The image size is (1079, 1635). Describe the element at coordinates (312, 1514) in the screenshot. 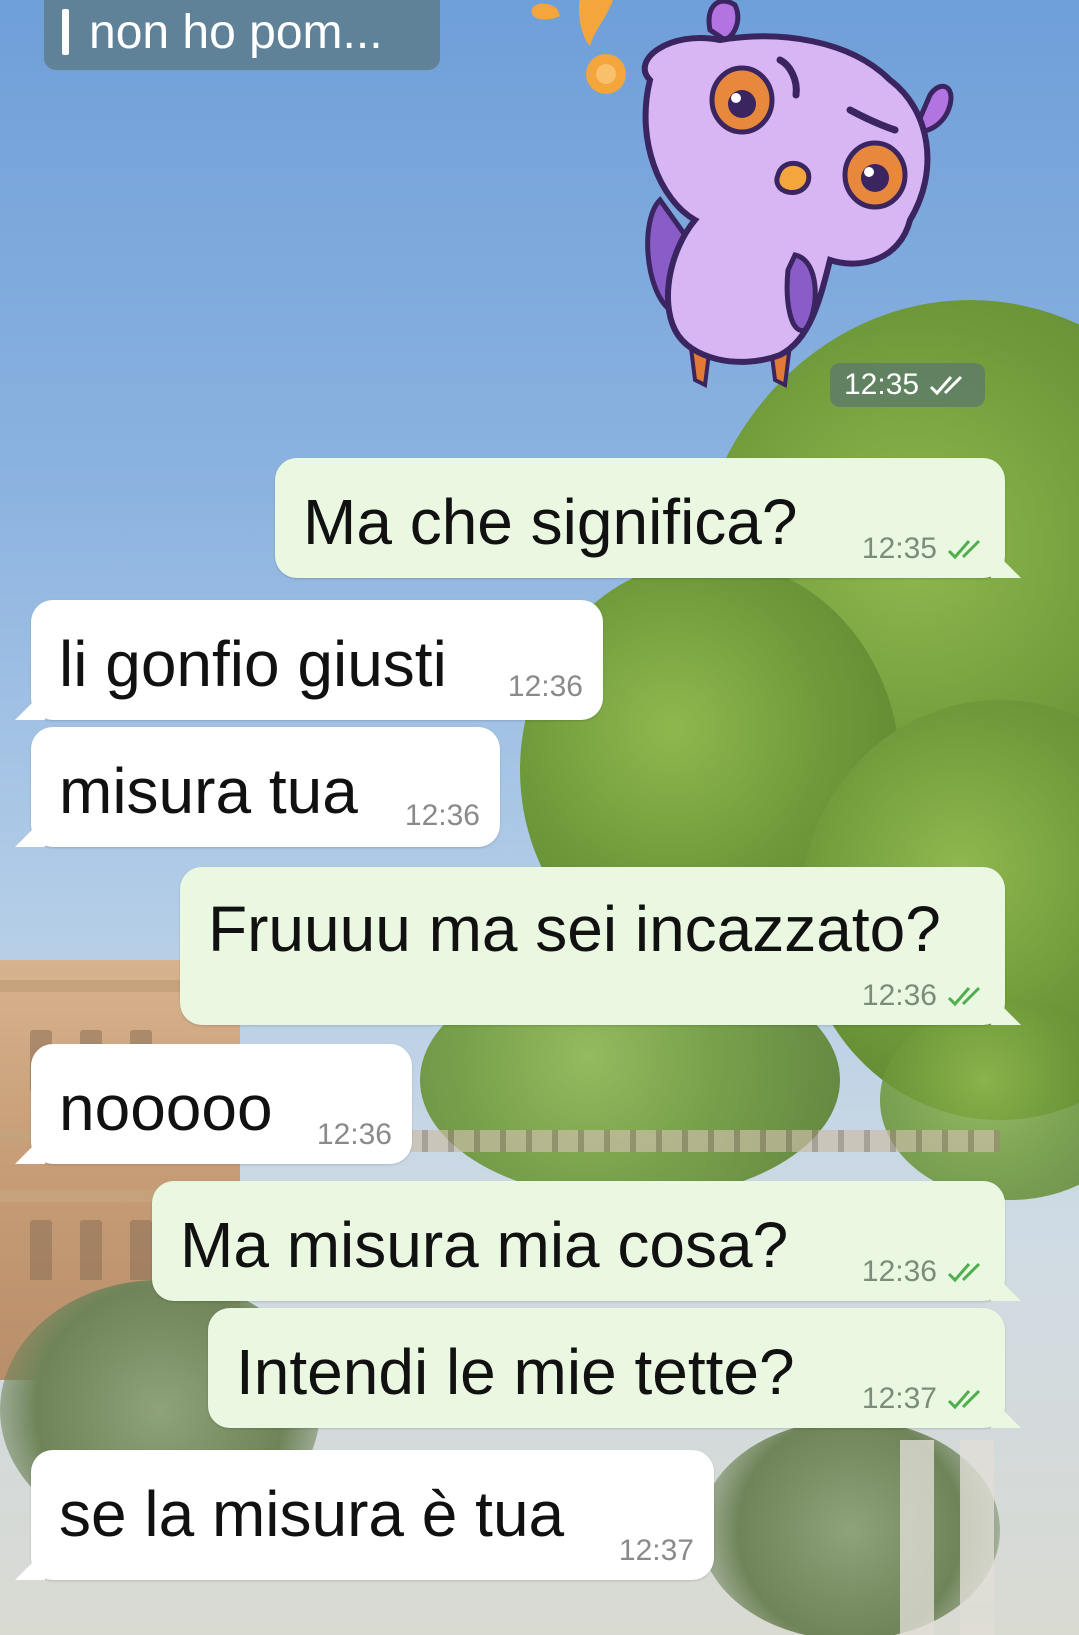

I see `message-text: se la misura è tua` at that location.